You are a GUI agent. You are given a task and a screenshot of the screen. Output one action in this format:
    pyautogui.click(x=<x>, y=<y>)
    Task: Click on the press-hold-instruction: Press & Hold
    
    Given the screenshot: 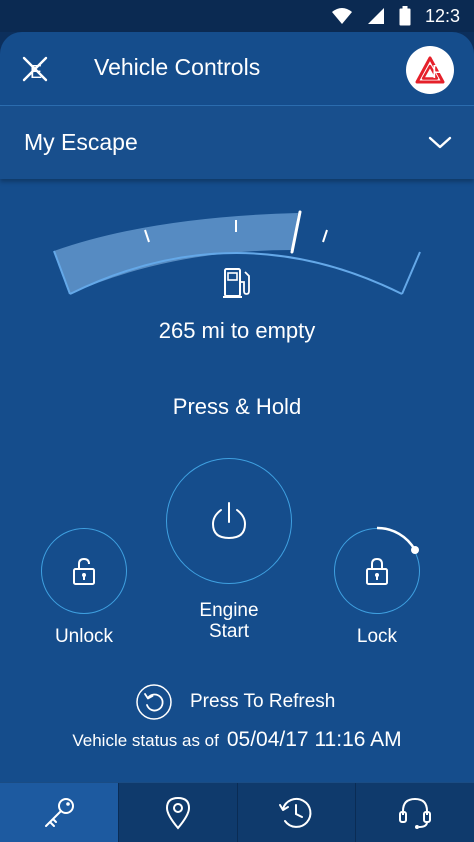 What is the action you would take?
    pyautogui.click(x=237, y=406)
    